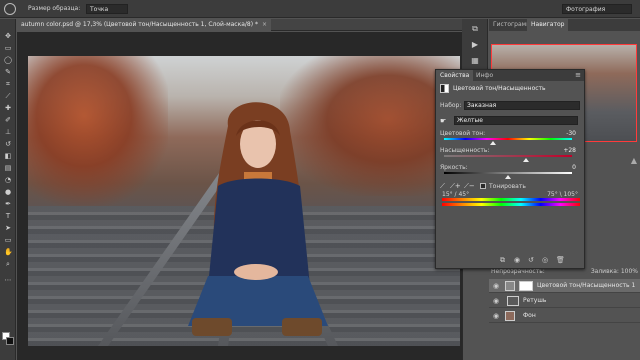  I want to click on eraser-tool-icon: ◧, so click(8, 156).